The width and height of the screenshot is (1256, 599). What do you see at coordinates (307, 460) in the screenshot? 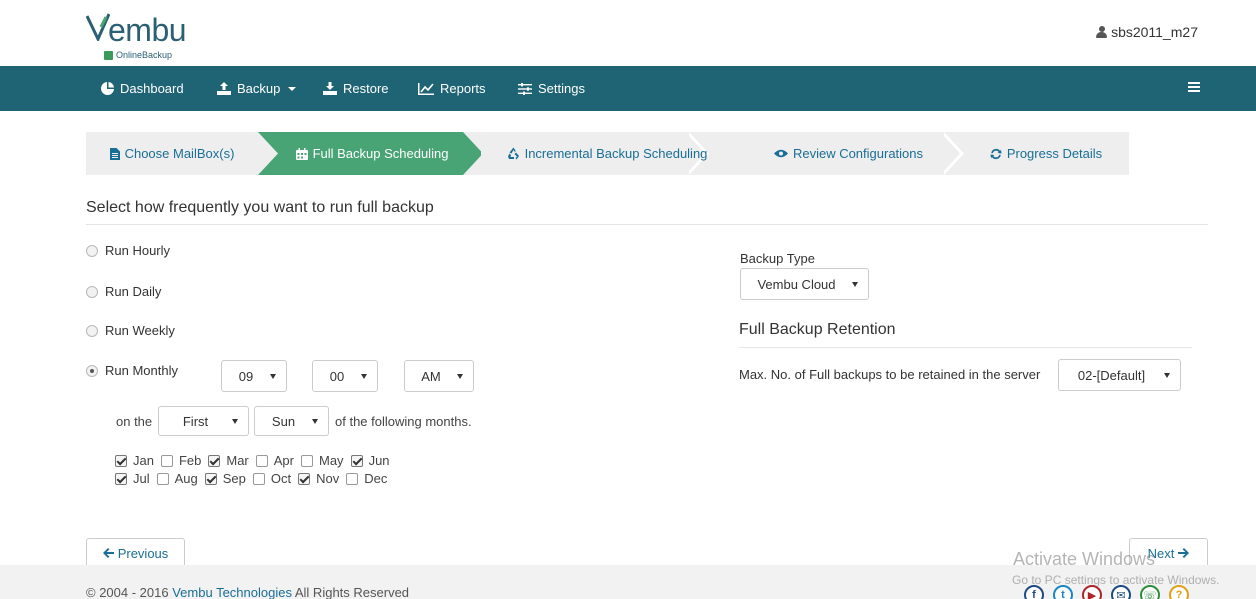
I see `checkbox-may` at bounding box center [307, 460].